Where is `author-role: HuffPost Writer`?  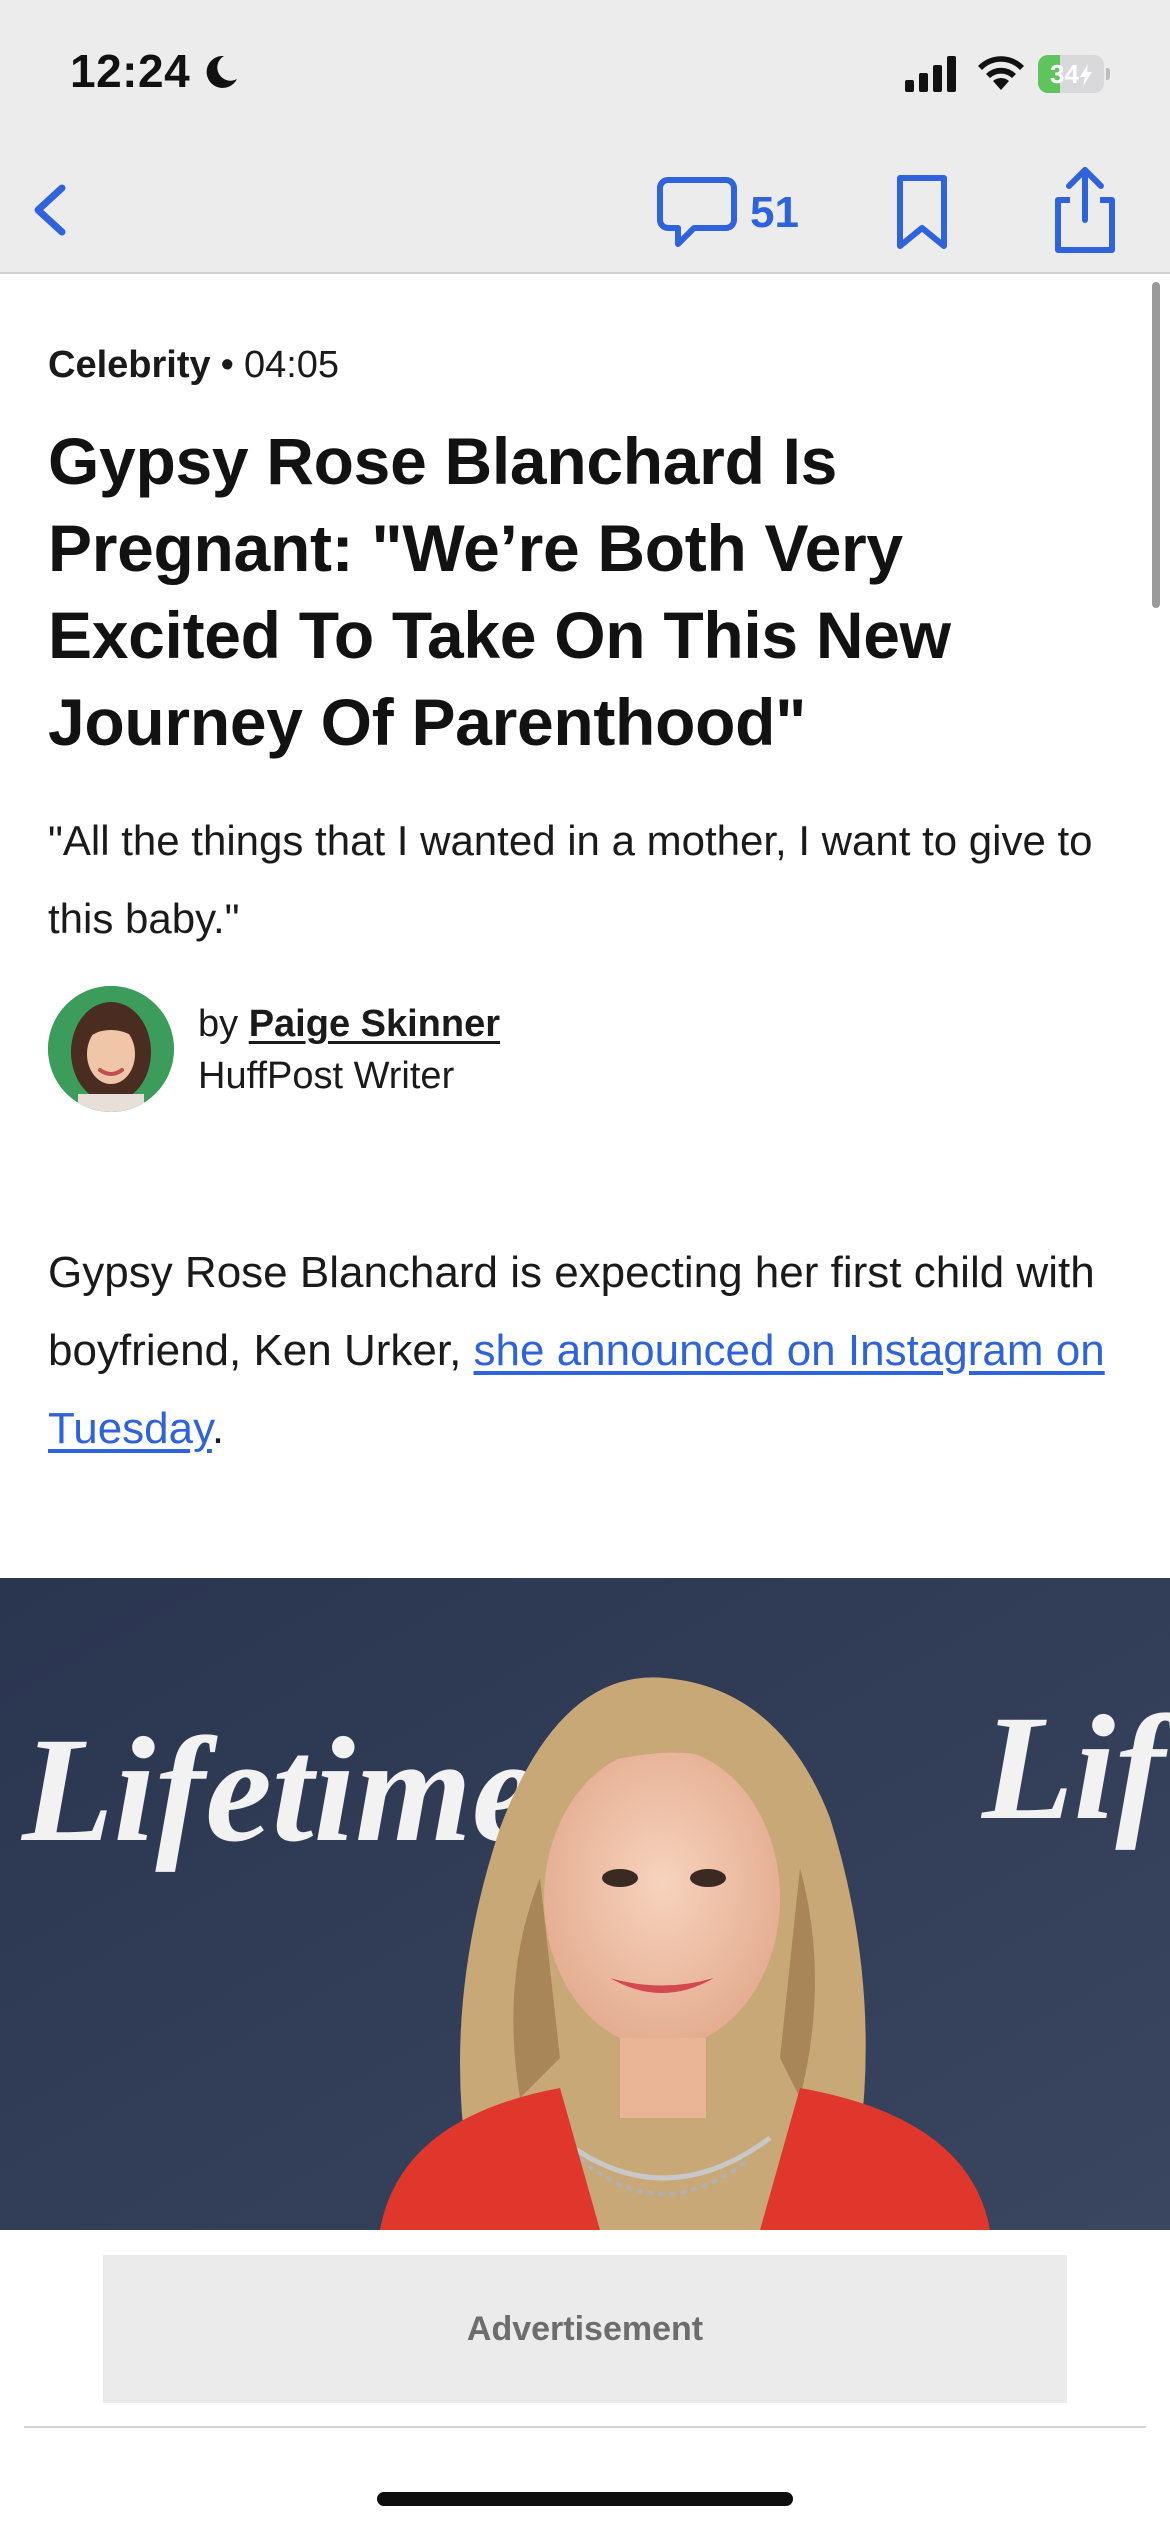 author-role: HuffPost Writer is located at coordinates (326, 1076).